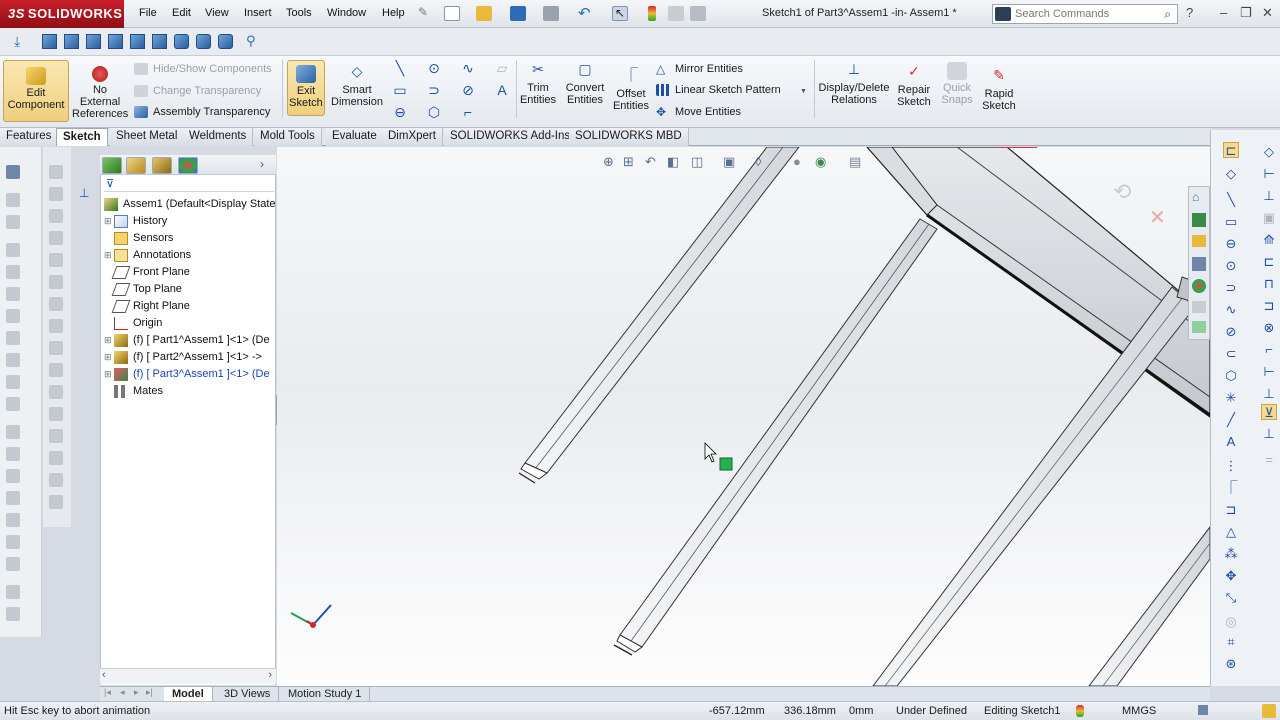 The image size is (1280, 720). I want to click on linear-sketch-pattern-button: Linear Sketch Pattern, so click(718, 90).